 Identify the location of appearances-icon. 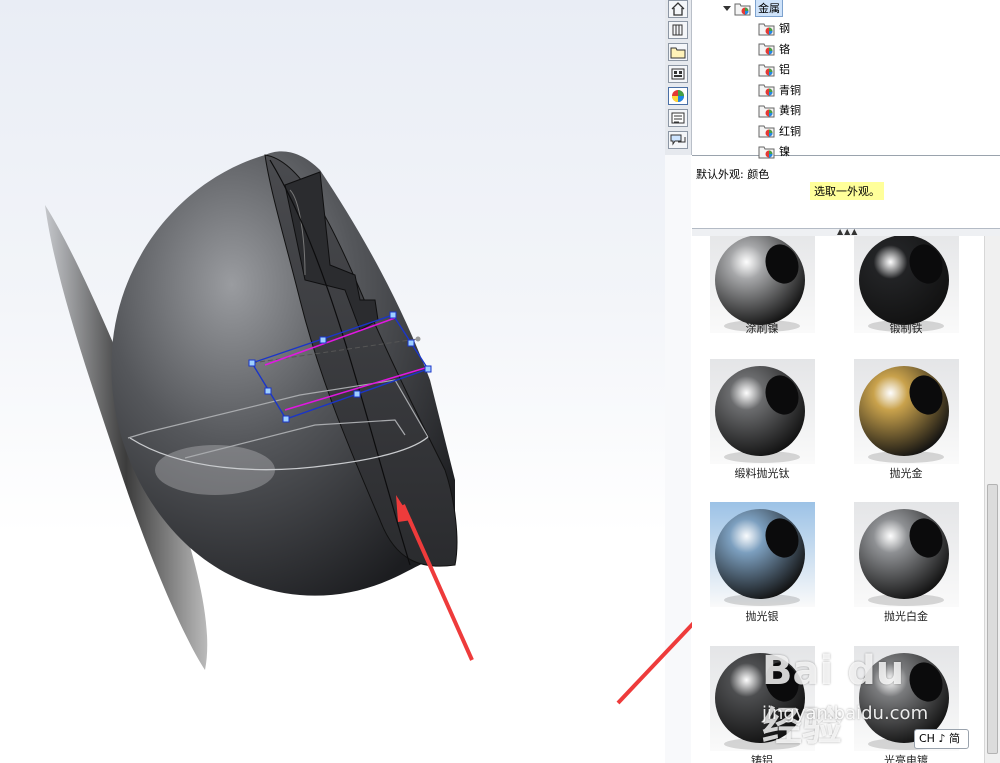
(678, 96).